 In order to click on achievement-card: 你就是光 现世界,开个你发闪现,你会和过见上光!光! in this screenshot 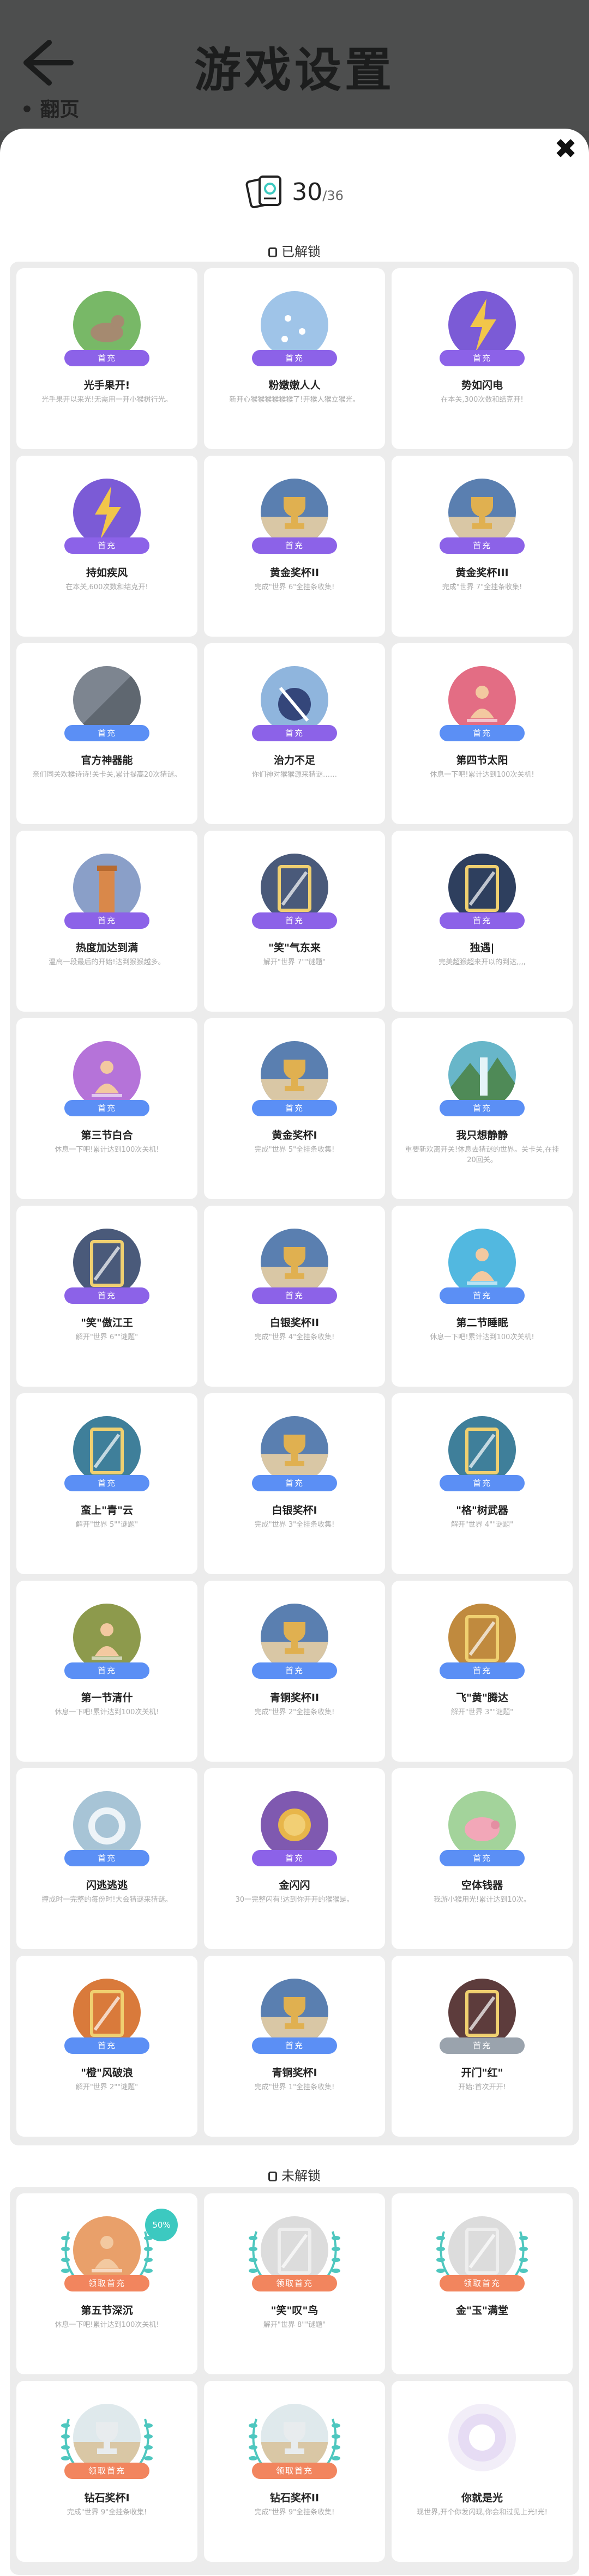, I will do `click(482, 2471)`.